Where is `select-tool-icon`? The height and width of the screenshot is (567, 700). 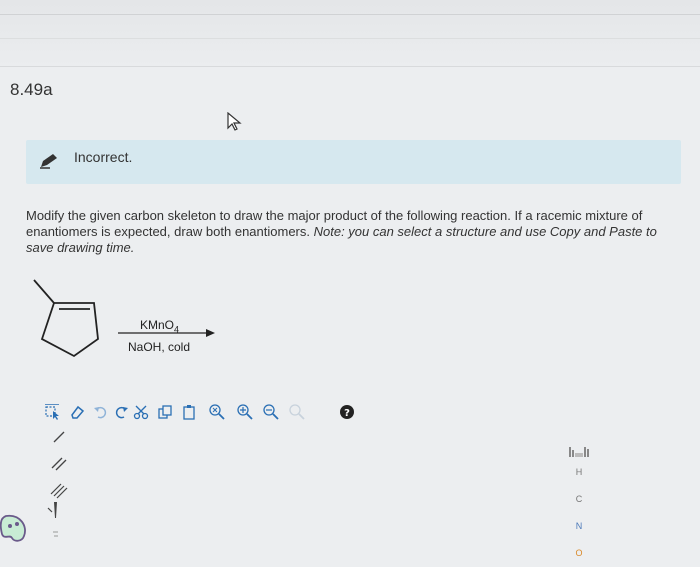
select-tool-icon is located at coordinates (53, 412).